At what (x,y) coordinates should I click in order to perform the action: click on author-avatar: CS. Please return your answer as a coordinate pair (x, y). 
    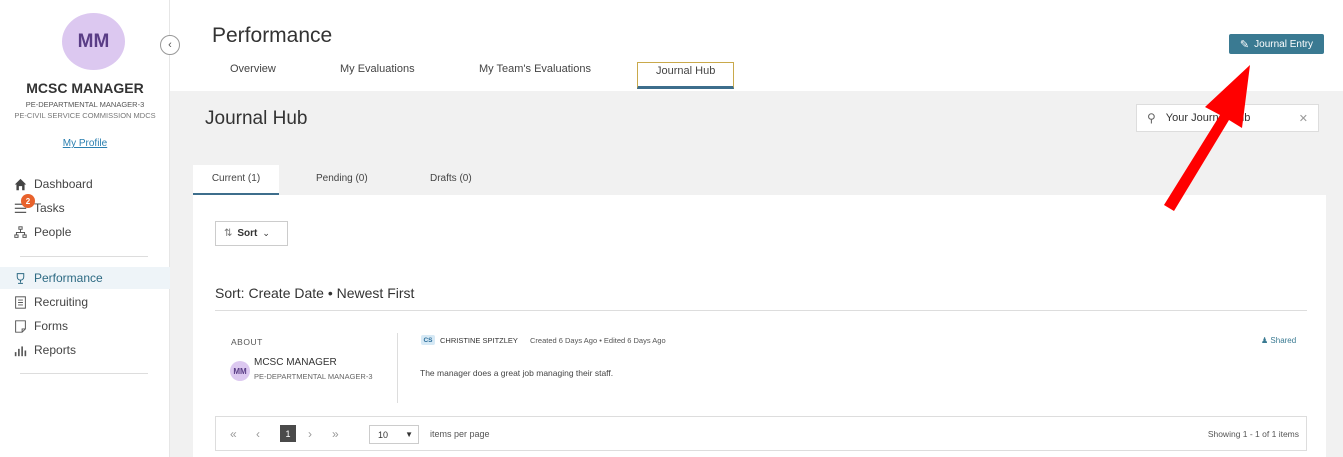
    Looking at the image, I should click on (428, 340).